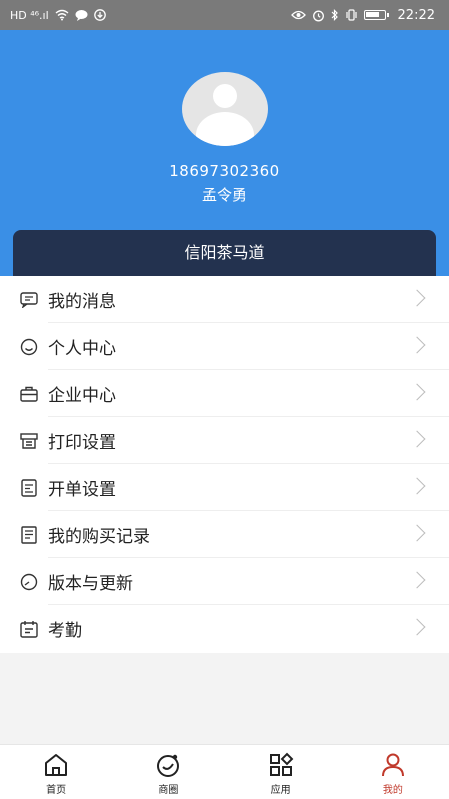 Image resolution: width=449 pixels, height=799 pixels. Describe the element at coordinates (82, 490) in the screenshot. I see `menu-item-label: 开单设置` at that location.